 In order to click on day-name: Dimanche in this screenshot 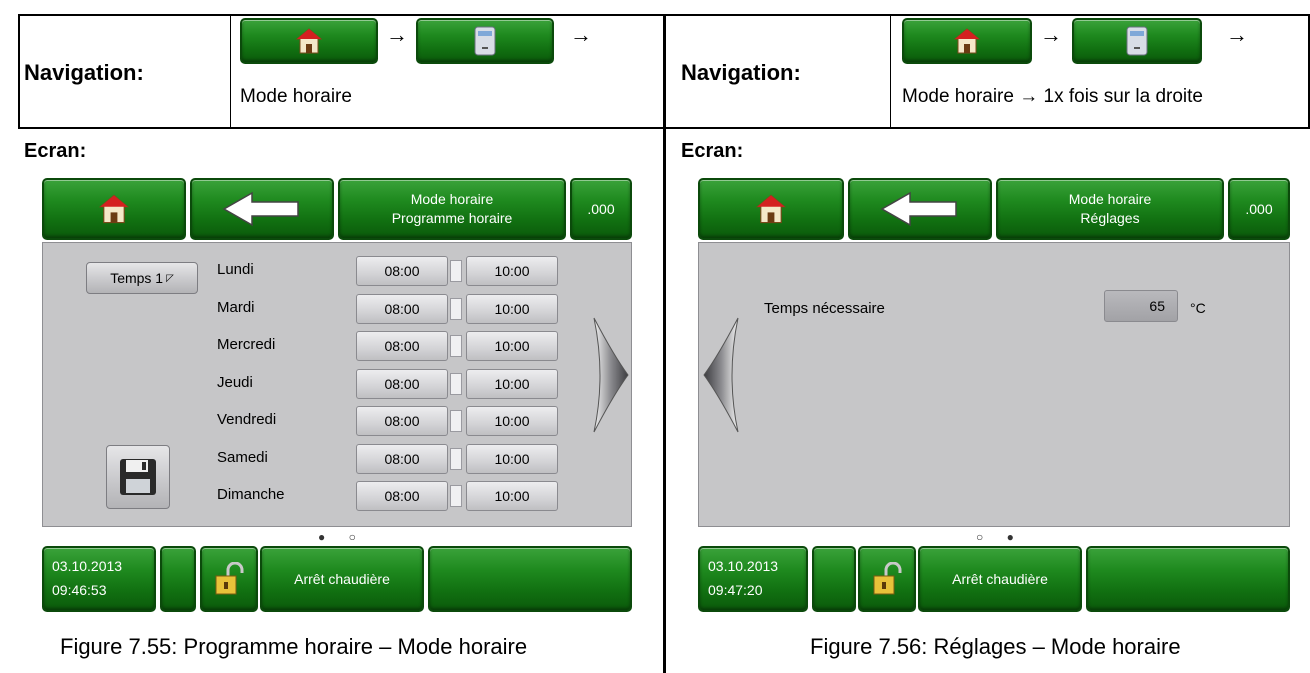, I will do `click(251, 494)`.